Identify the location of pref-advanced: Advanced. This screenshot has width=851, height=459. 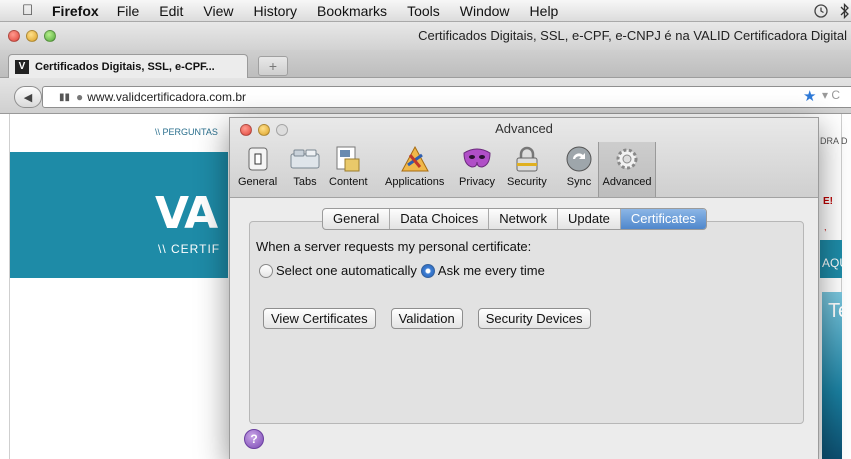
(627, 169).